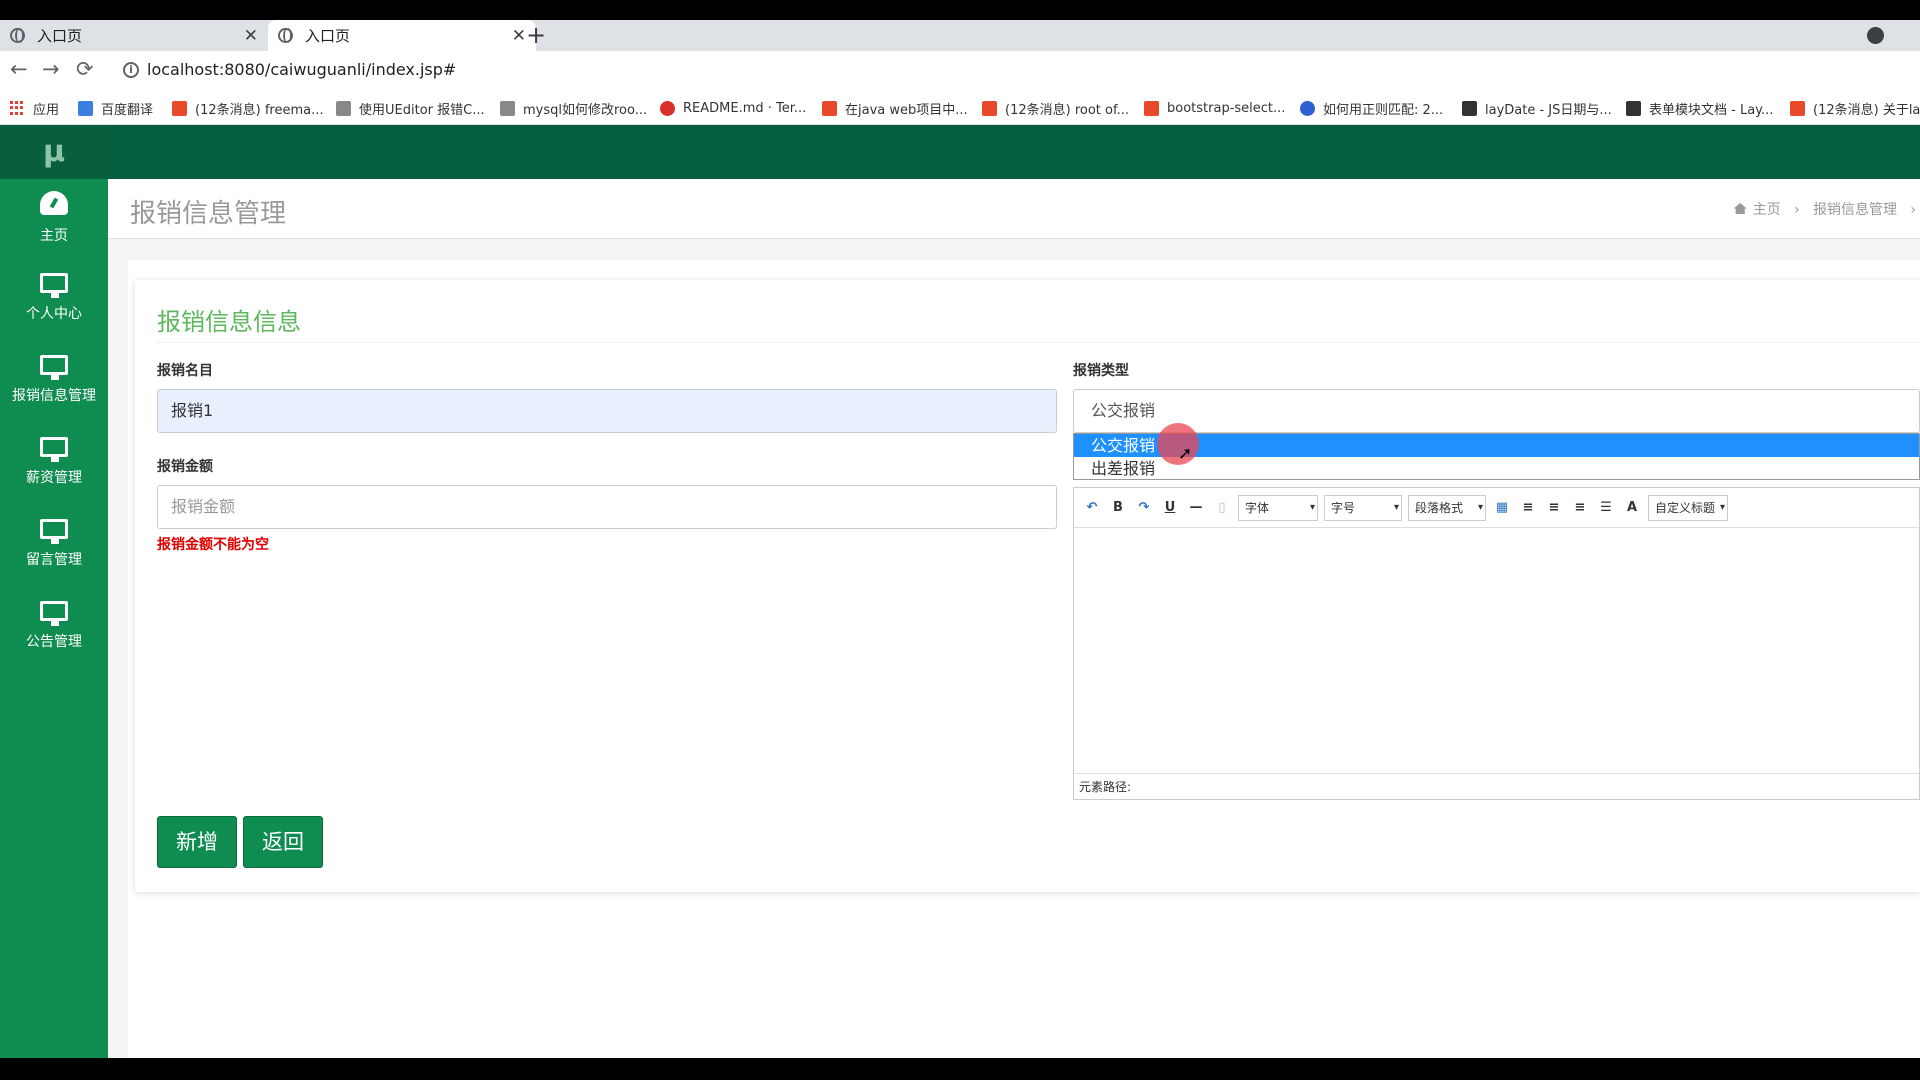  What do you see at coordinates (1196, 507) in the screenshot?
I see `horizontal-rule-icon: —` at bounding box center [1196, 507].